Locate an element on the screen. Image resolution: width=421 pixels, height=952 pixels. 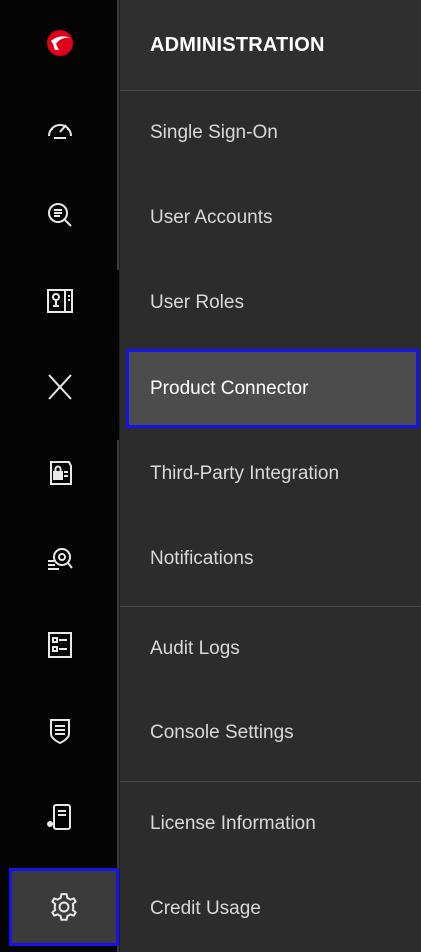
threat-search-icon is located at coordinates (59, 559).